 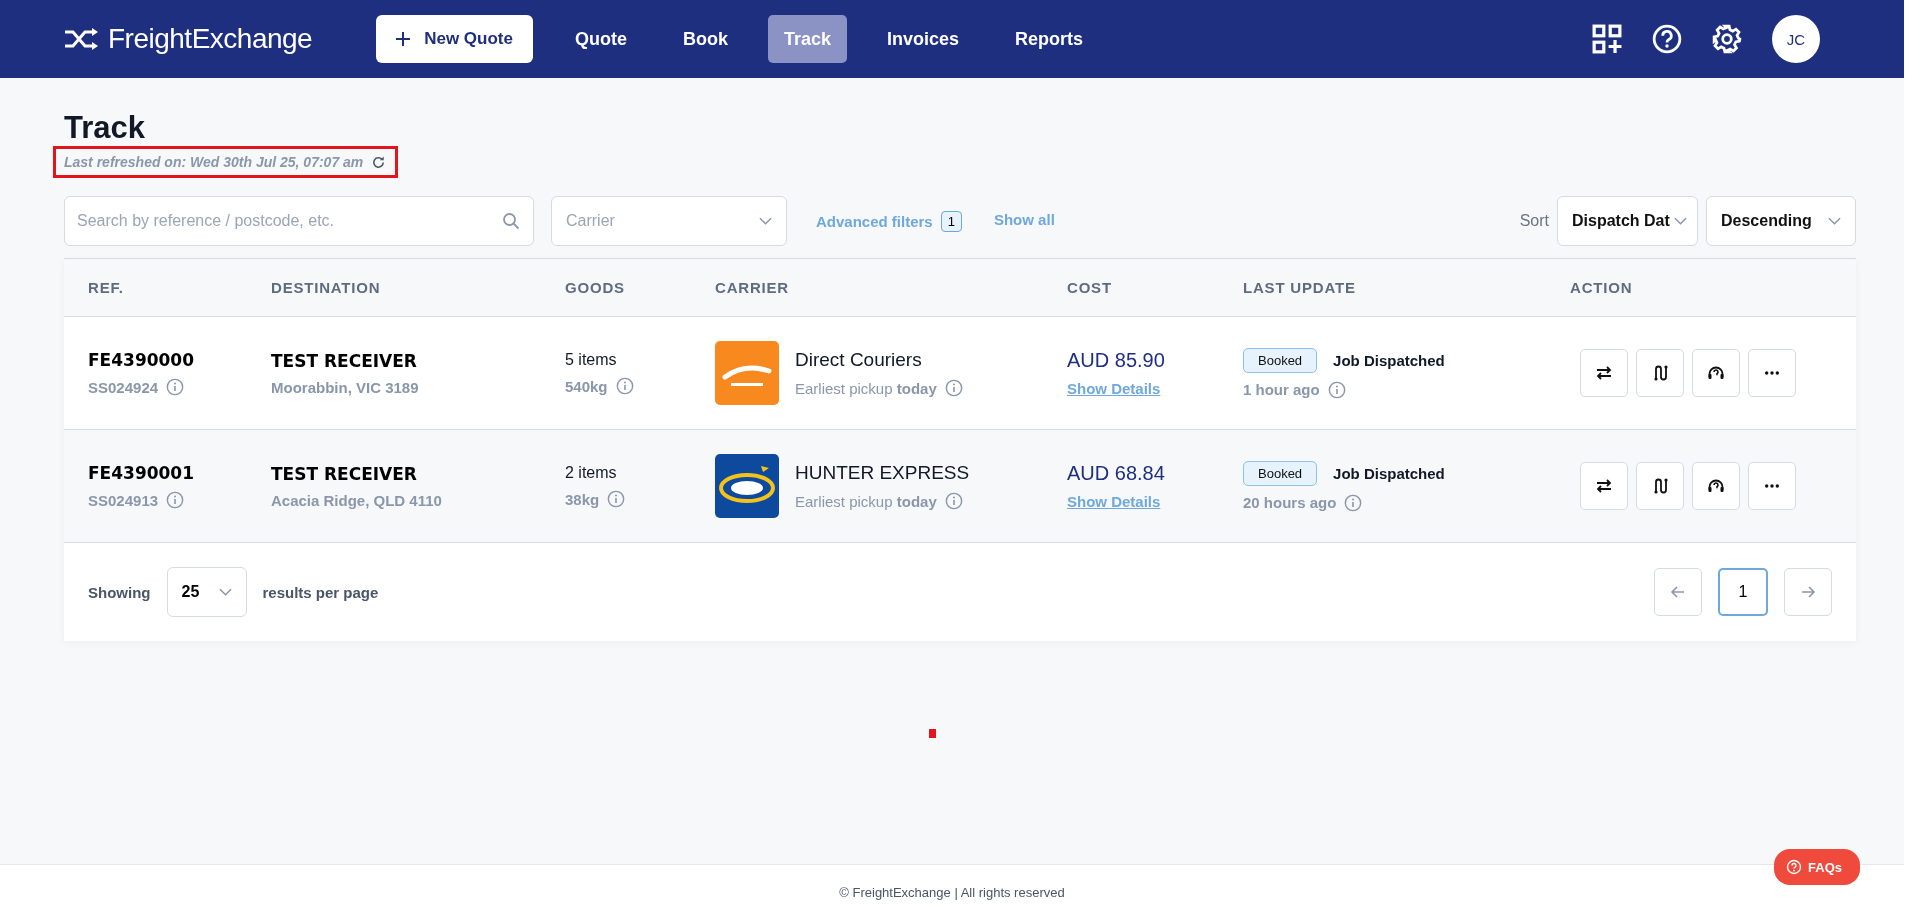 What do you see at coordinates (210, 39) in the screenshot?
I see `logo-text: FreightExchange` at bounding box center [210, 39].